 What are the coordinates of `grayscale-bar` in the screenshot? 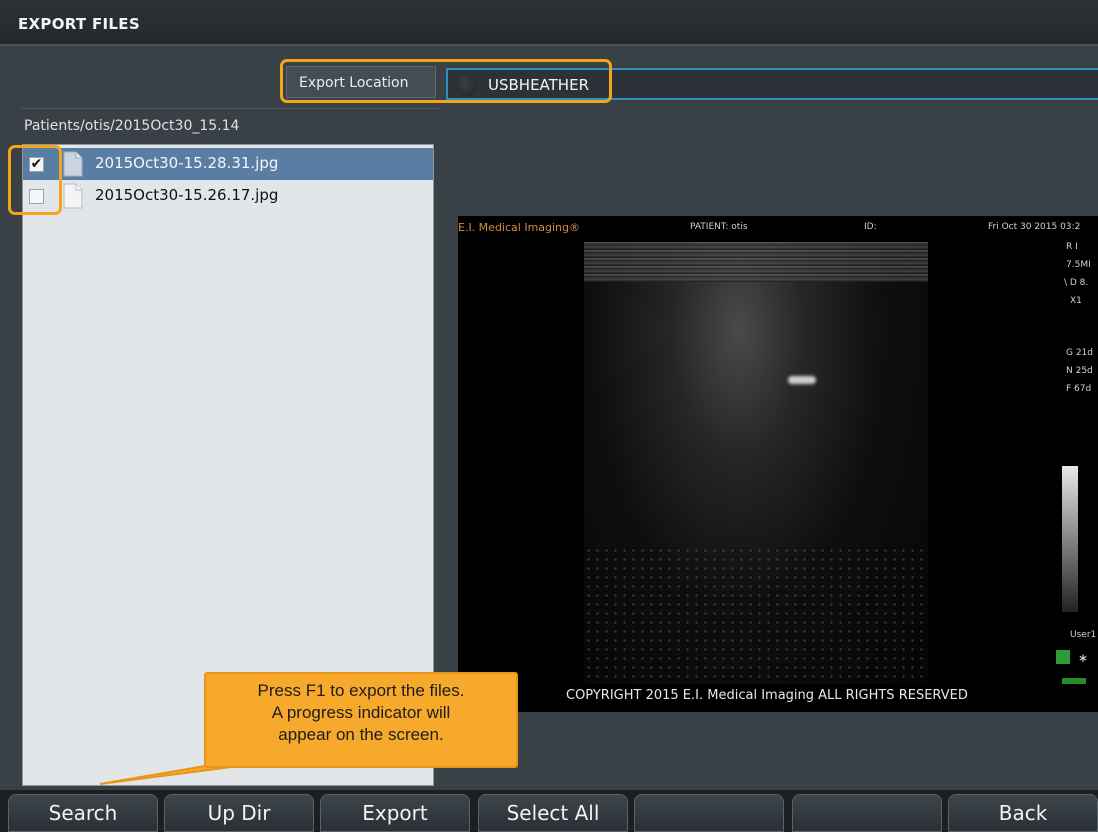 It's located at (1070, 539).